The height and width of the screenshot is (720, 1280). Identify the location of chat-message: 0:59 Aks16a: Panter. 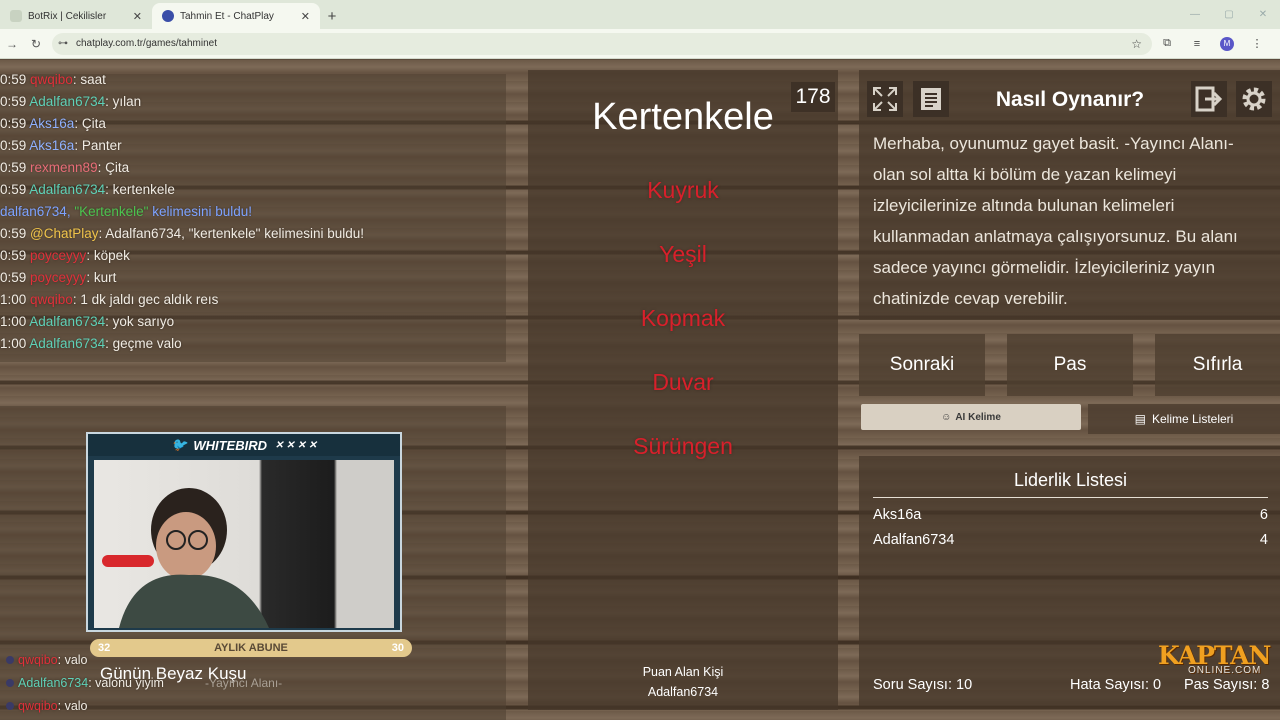
(61, 145).